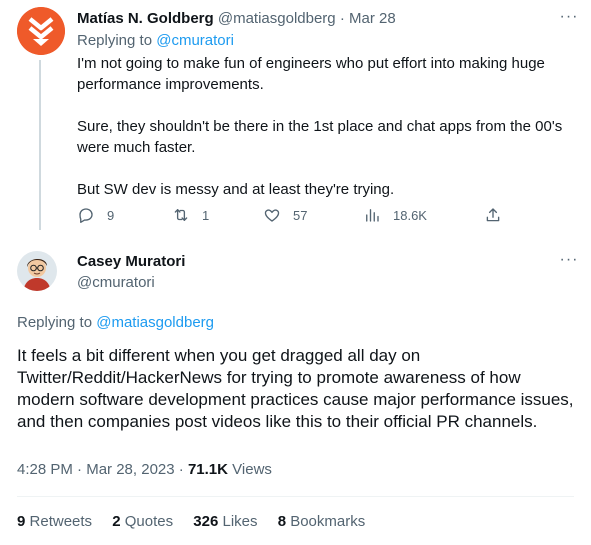 Image resolution: width=591 pixels, height=545 pixels. Describe the element at coordinates (252, 469) in the screenshot. I see `views-label: Views` at that location.